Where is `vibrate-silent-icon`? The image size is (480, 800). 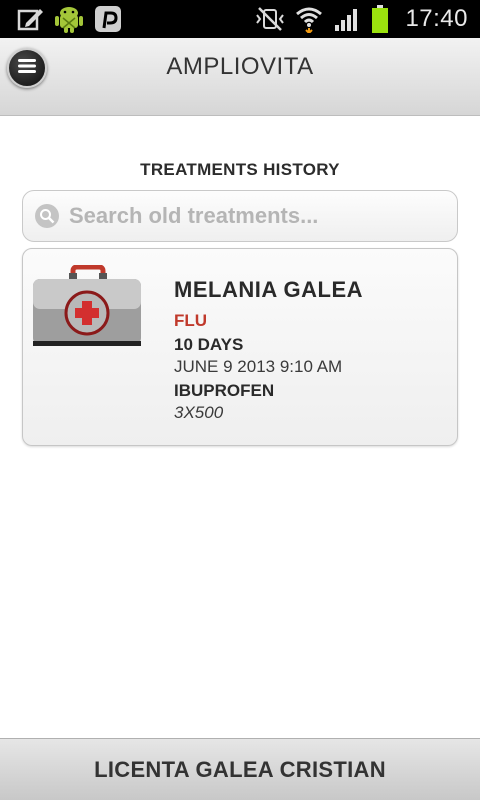
vibrate-silent-icon is located at coordinates (270, 19).